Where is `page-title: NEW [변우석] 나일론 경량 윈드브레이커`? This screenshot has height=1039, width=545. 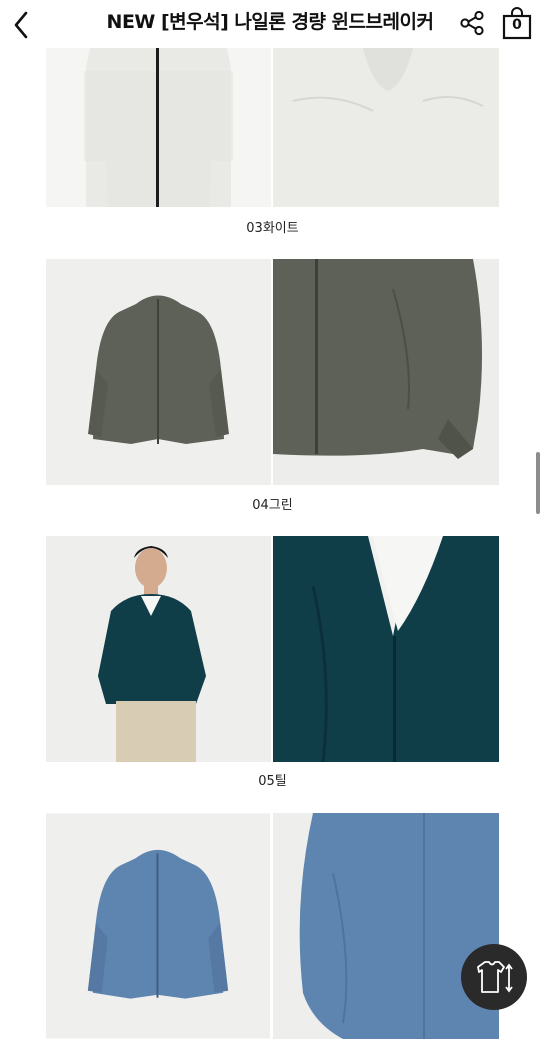
page-title: NEW [변우석] 나일론 경량 윈드브레이커 is located at coordinates (270, 22).